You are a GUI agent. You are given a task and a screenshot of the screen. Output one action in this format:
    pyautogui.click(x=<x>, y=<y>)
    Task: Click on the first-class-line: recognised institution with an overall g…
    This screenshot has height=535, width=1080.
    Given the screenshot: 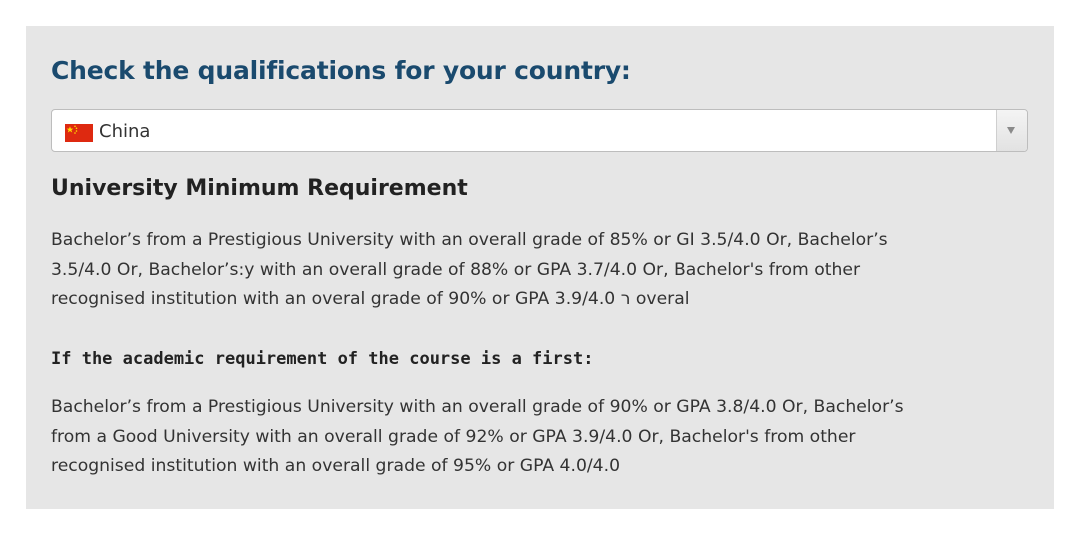 What is the action you would take?
    pyautogui.click(x=336, y=466)
    